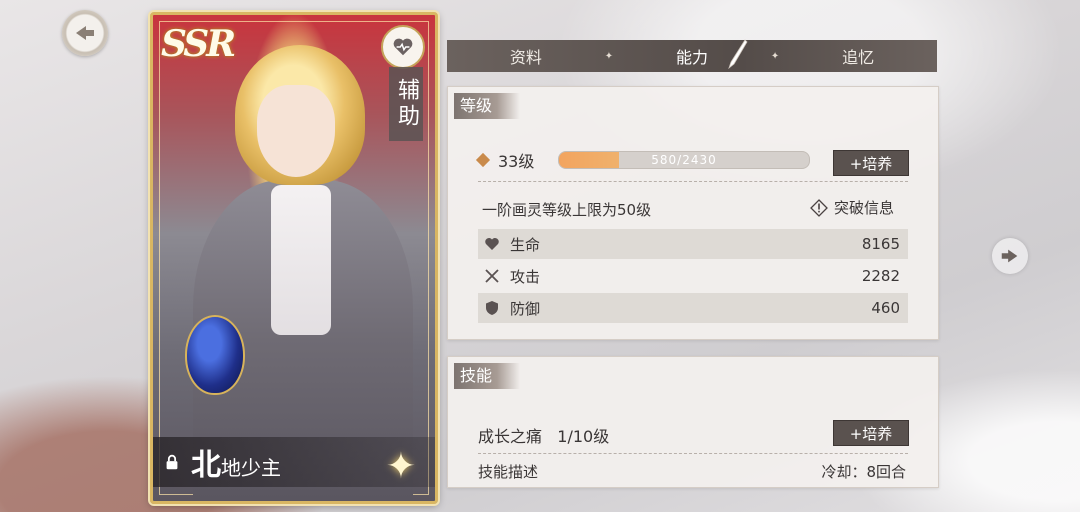 This screenshot has width=1080, height=512. What do you see at coordinates (526, 56) in the screenshot?
I see `tab-profile: 资料` at bounding box center [526, 56].